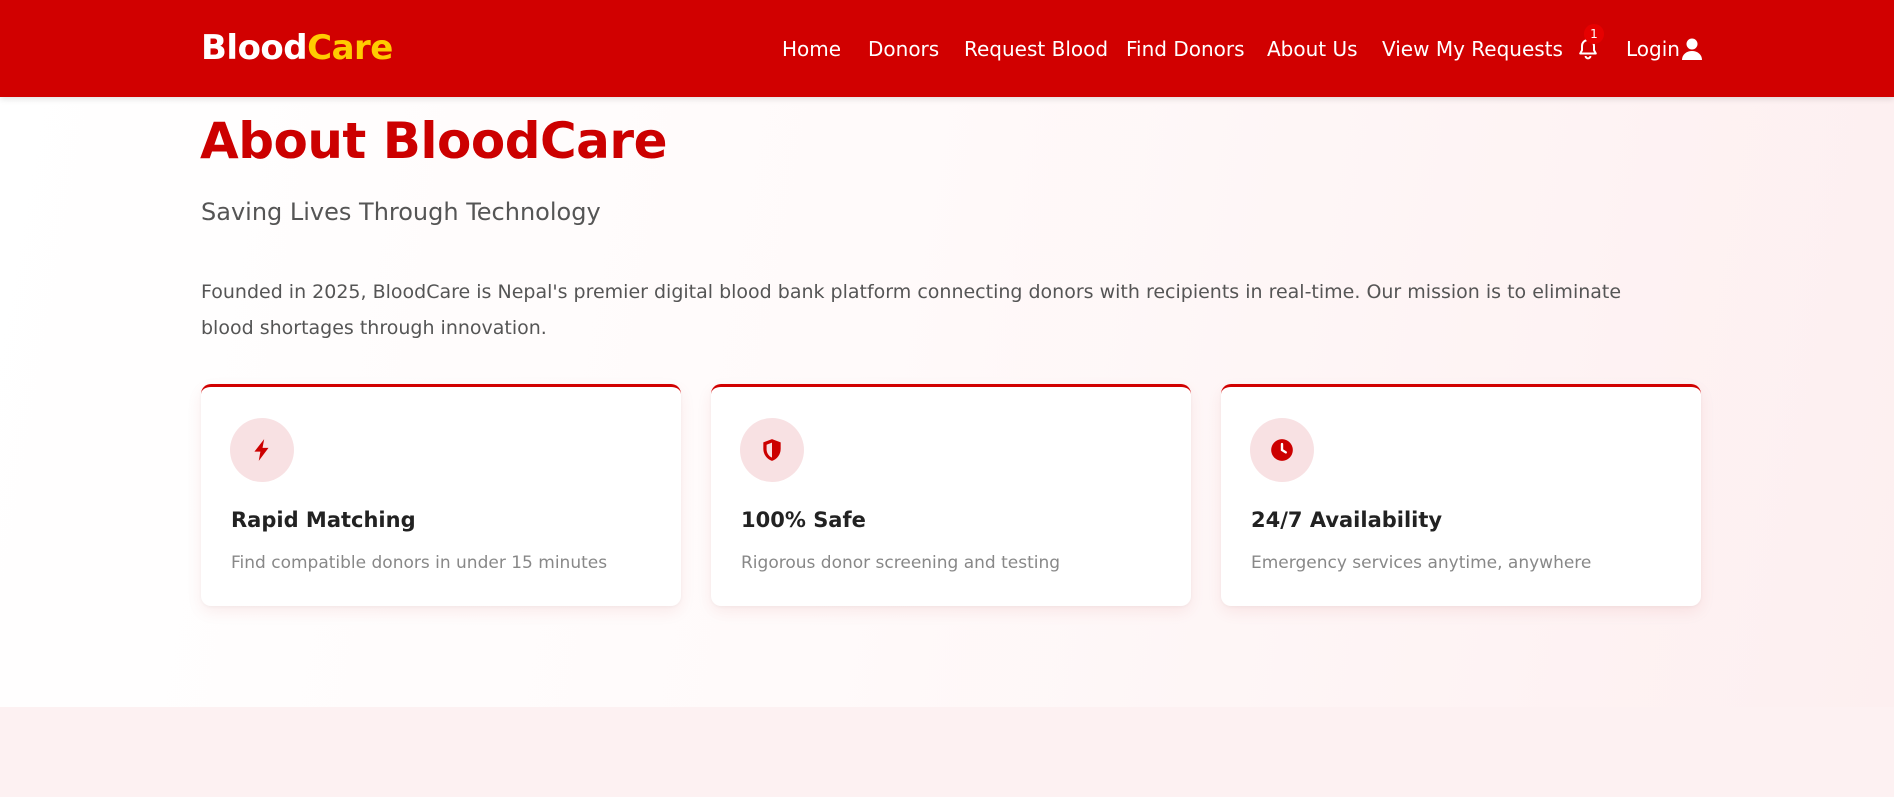 The height and width of the screenshot is (797, 1894). What do you see at coordinates (811, 49) in the screenshot?
I see `nav-home-link: Home` at bounding box center [811, 49].